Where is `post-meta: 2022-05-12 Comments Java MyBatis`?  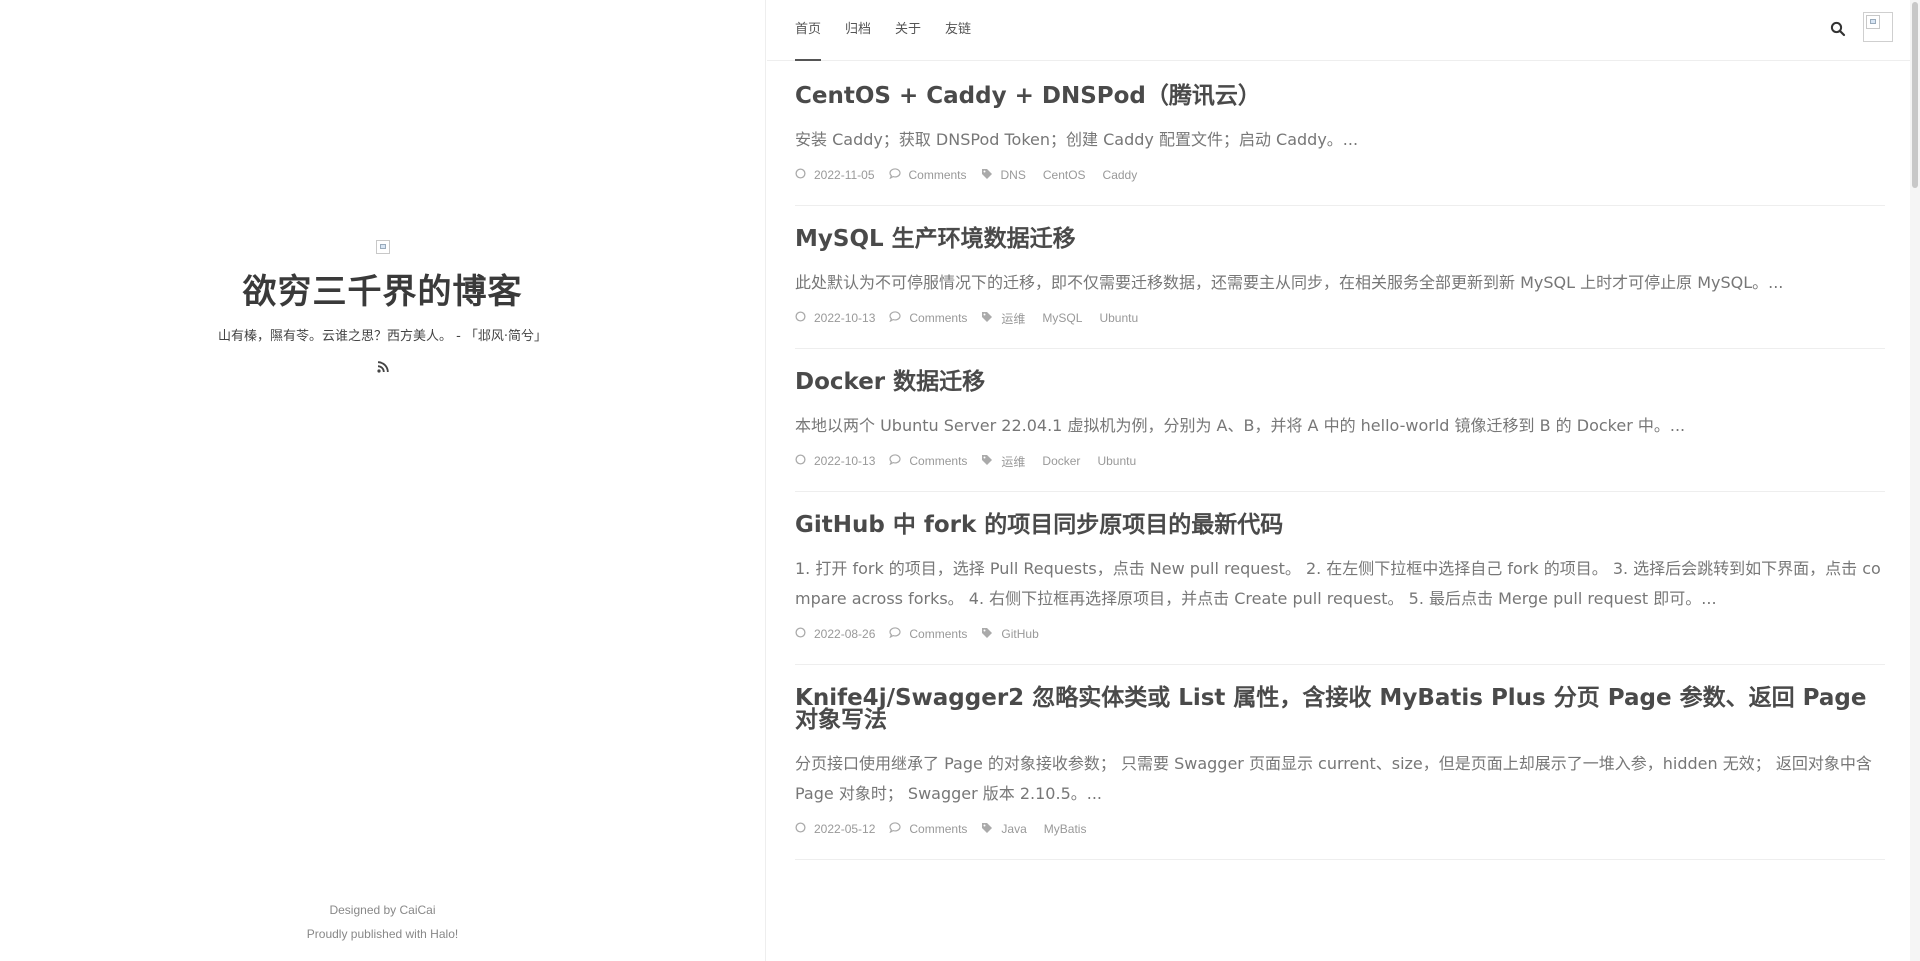
post-meta: 2022-05-12 Comments Java MyBatis is located at coordinates (1340, 829).